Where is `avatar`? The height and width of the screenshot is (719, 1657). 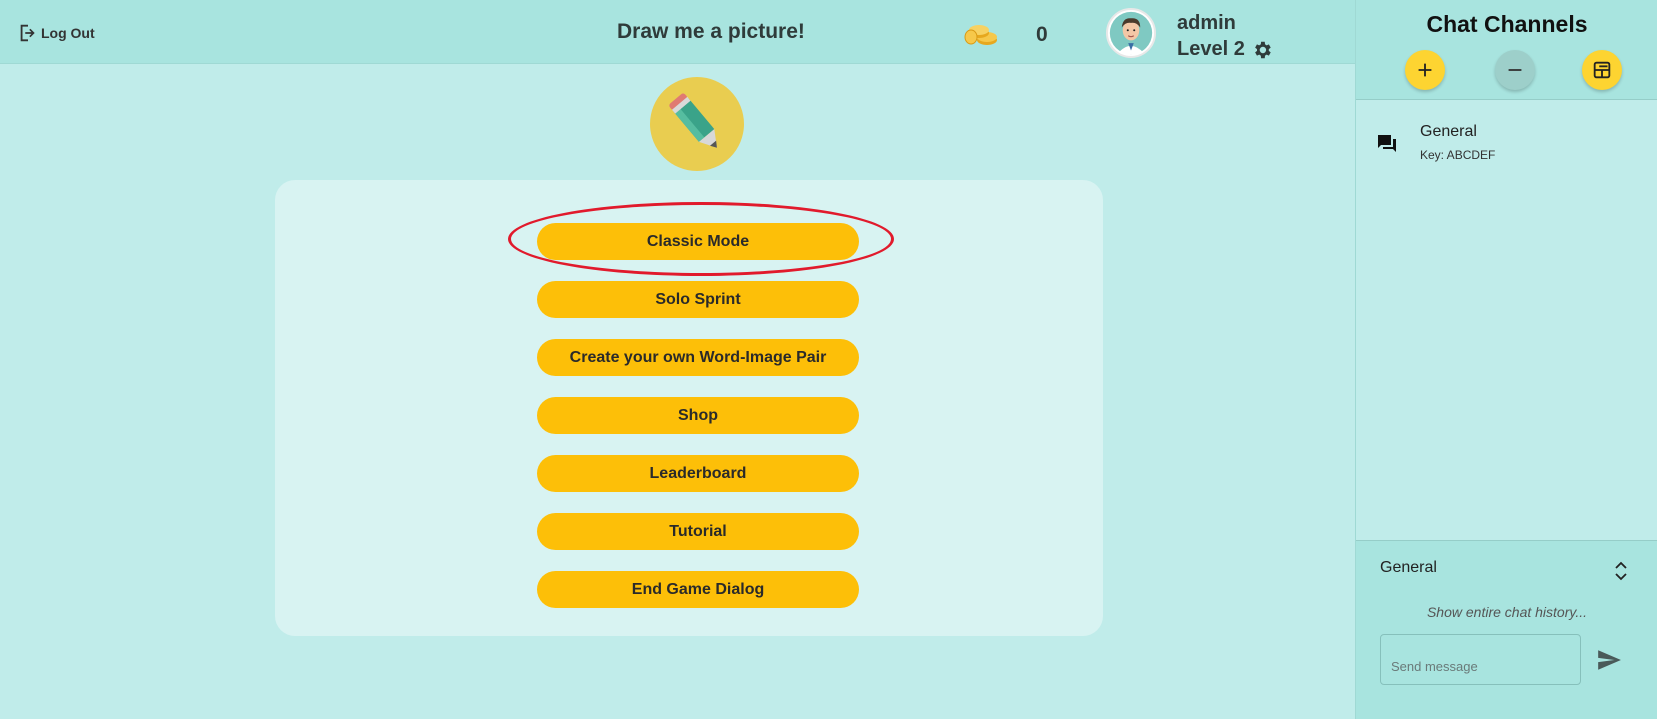
avatar is located at coordinates (1131, 33).